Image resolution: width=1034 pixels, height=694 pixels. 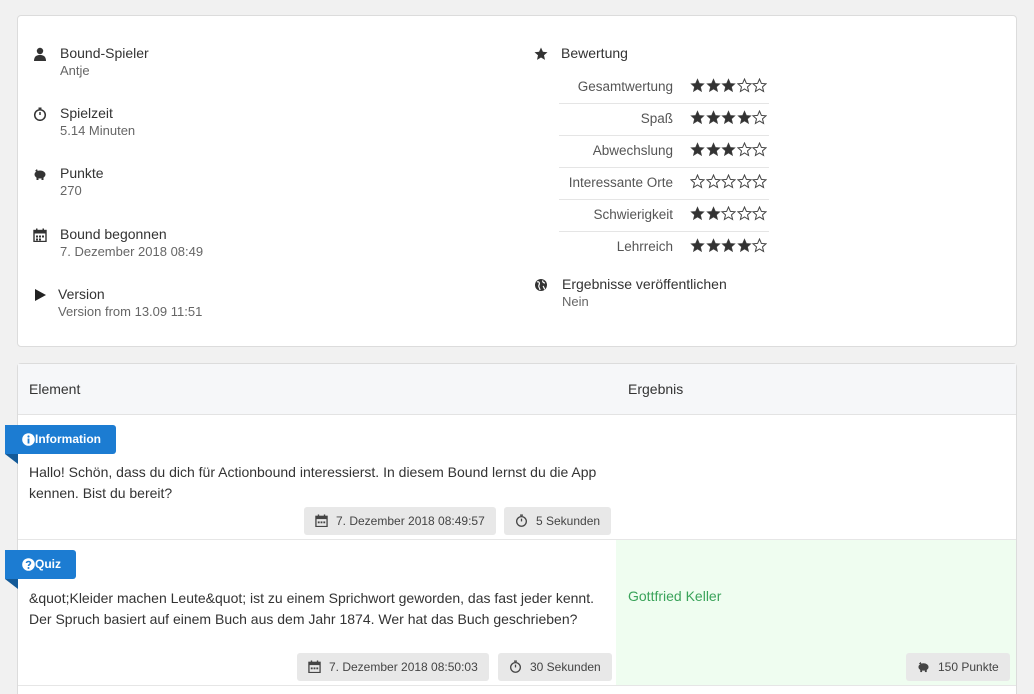 What do you see at coordinates (104, 53) in the screenshot?
I see `player-title: Bound-Spieler` at bounding box center [104, 53].